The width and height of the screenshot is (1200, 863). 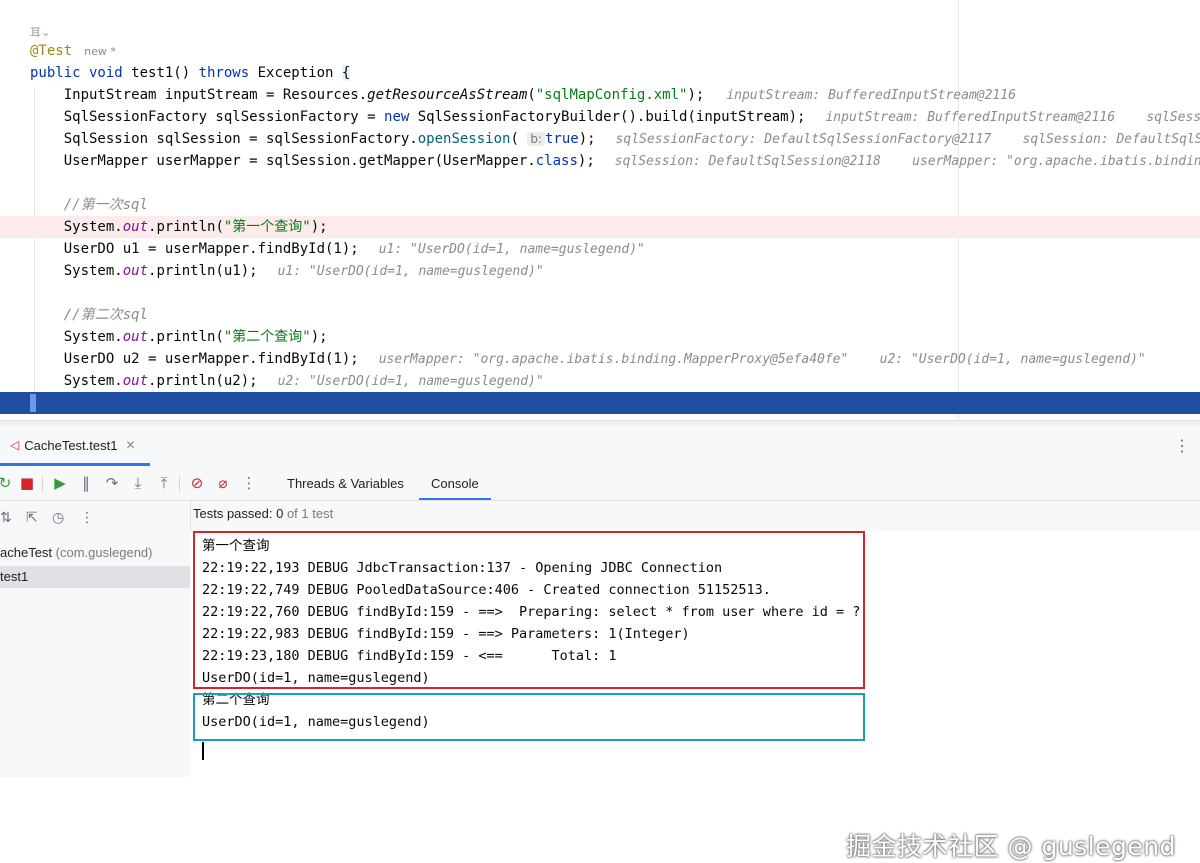 I want to click on tests-total-label: of 1 test, so click(x=308, y=513).